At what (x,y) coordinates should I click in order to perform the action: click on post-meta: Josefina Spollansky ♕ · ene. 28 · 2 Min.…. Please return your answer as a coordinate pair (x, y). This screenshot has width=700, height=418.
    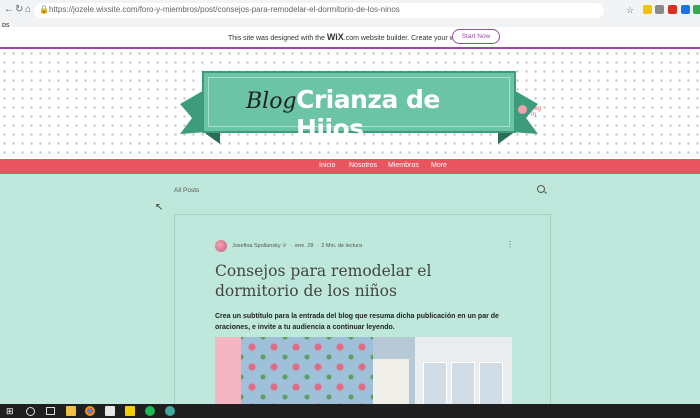
    Looking at the image, I should click on (297, 246).